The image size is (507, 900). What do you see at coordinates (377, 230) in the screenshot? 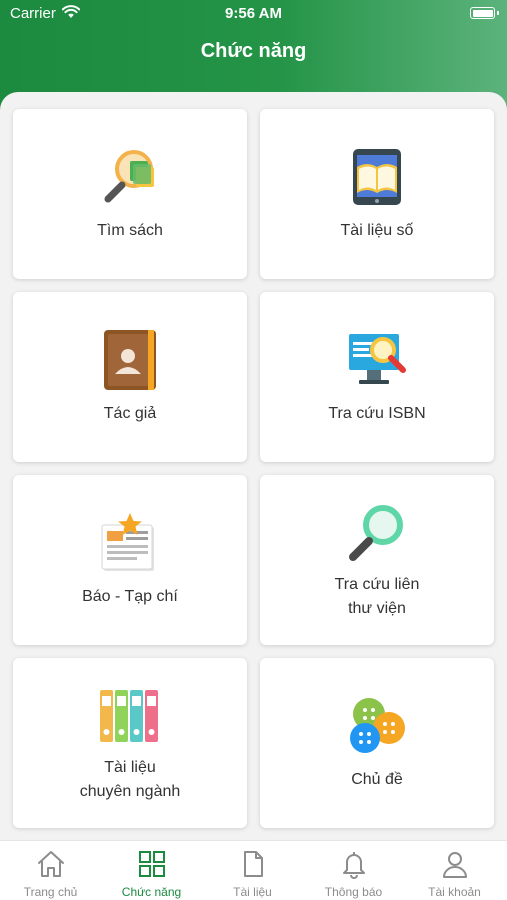
I see `feature-label: Tài liệu số` at bounding box center [377, 230].